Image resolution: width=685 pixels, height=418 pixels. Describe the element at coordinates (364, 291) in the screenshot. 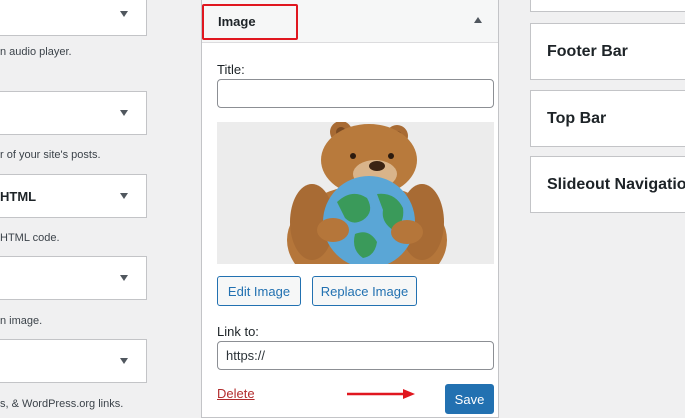

I see `replace-image-button: Replace Image` at that location.